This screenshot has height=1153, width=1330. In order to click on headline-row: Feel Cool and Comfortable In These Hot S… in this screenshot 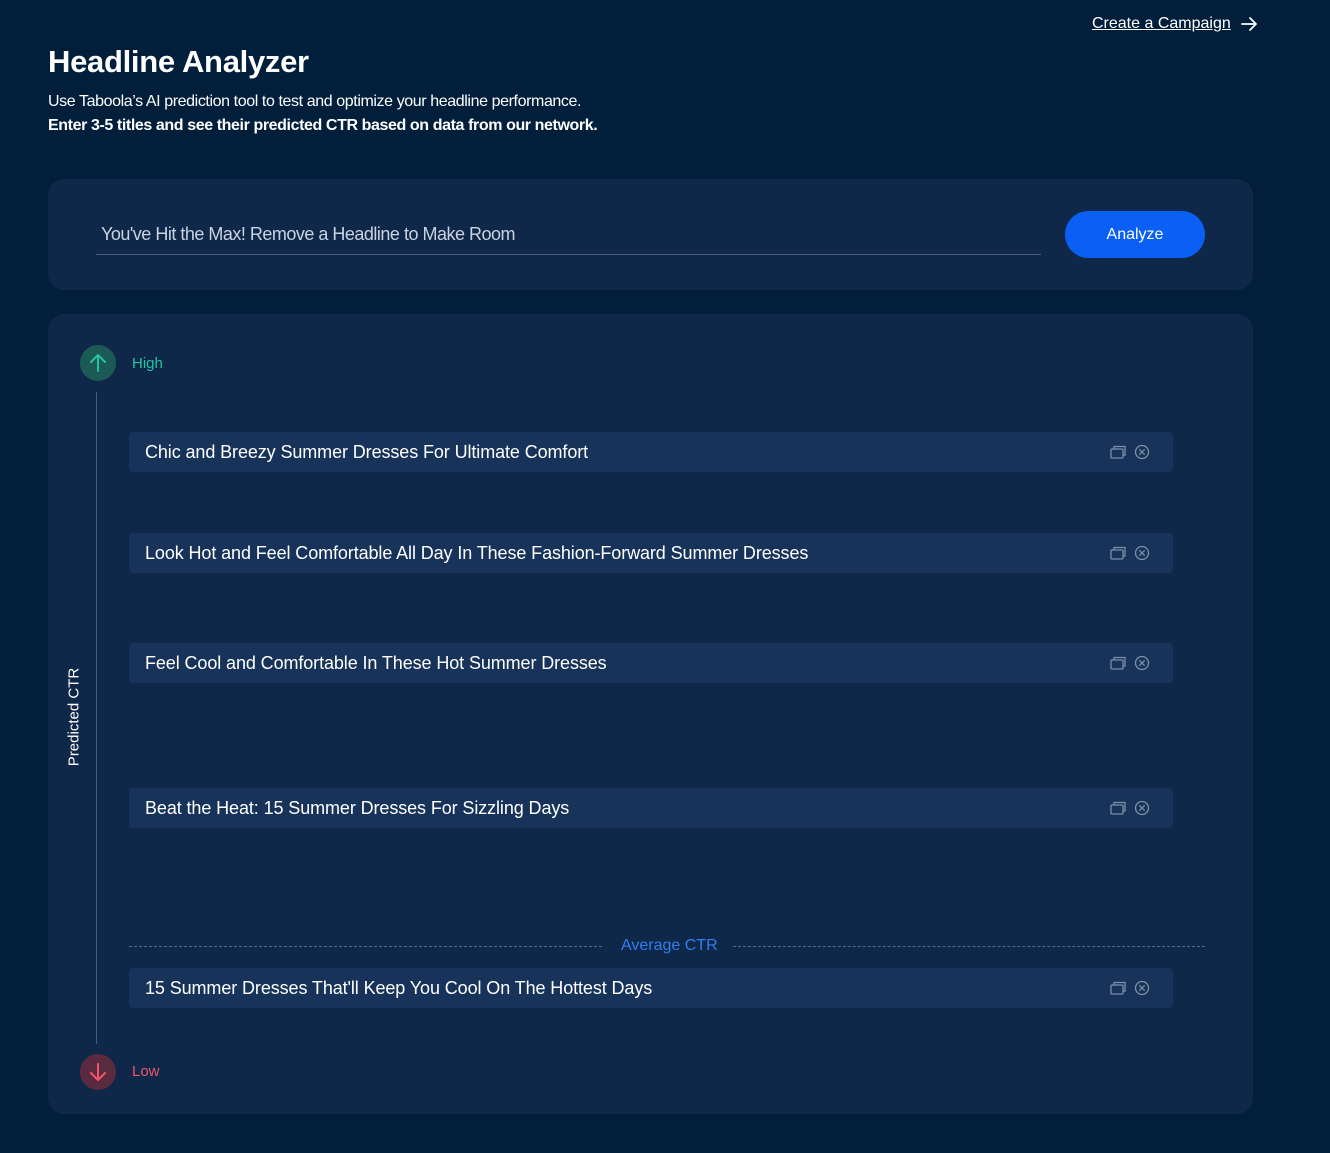, I will do `click(651, 663)`.